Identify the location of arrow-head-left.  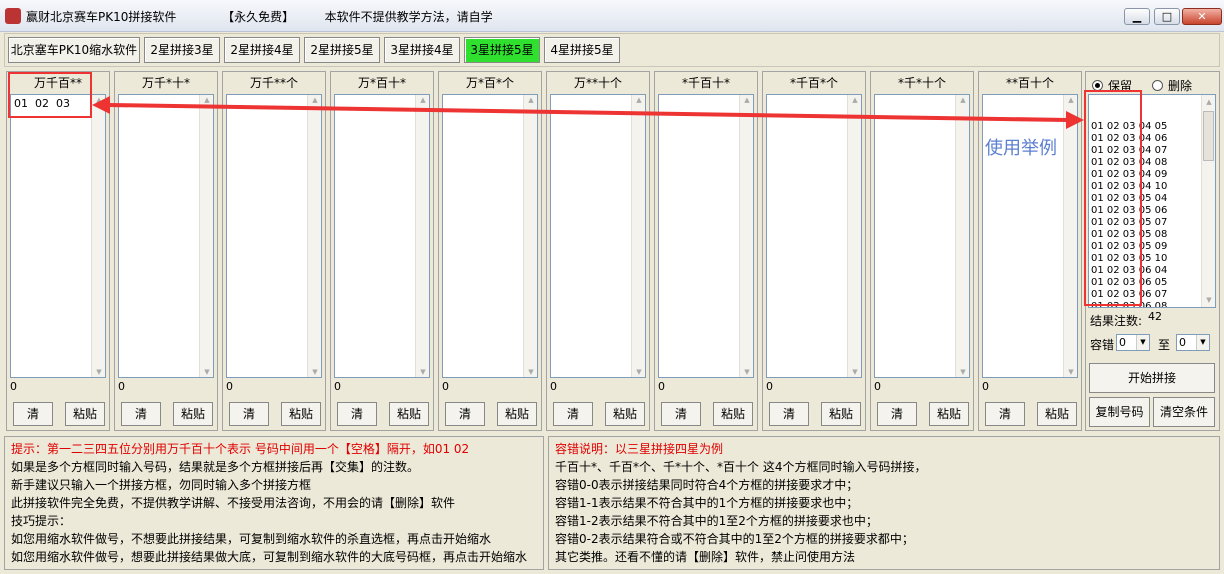
(101, 105).